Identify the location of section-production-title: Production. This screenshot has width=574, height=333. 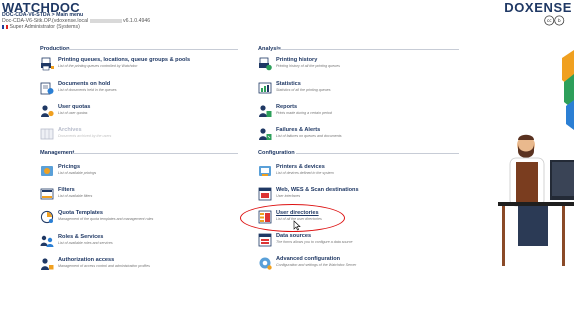
(55, 49).